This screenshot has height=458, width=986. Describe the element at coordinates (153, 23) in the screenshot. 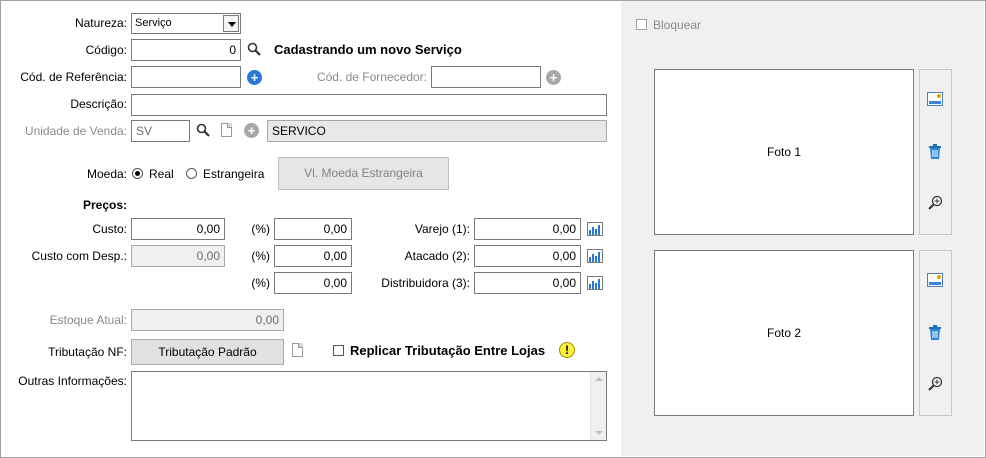

I see `natureza-value: Serviço` at that location.